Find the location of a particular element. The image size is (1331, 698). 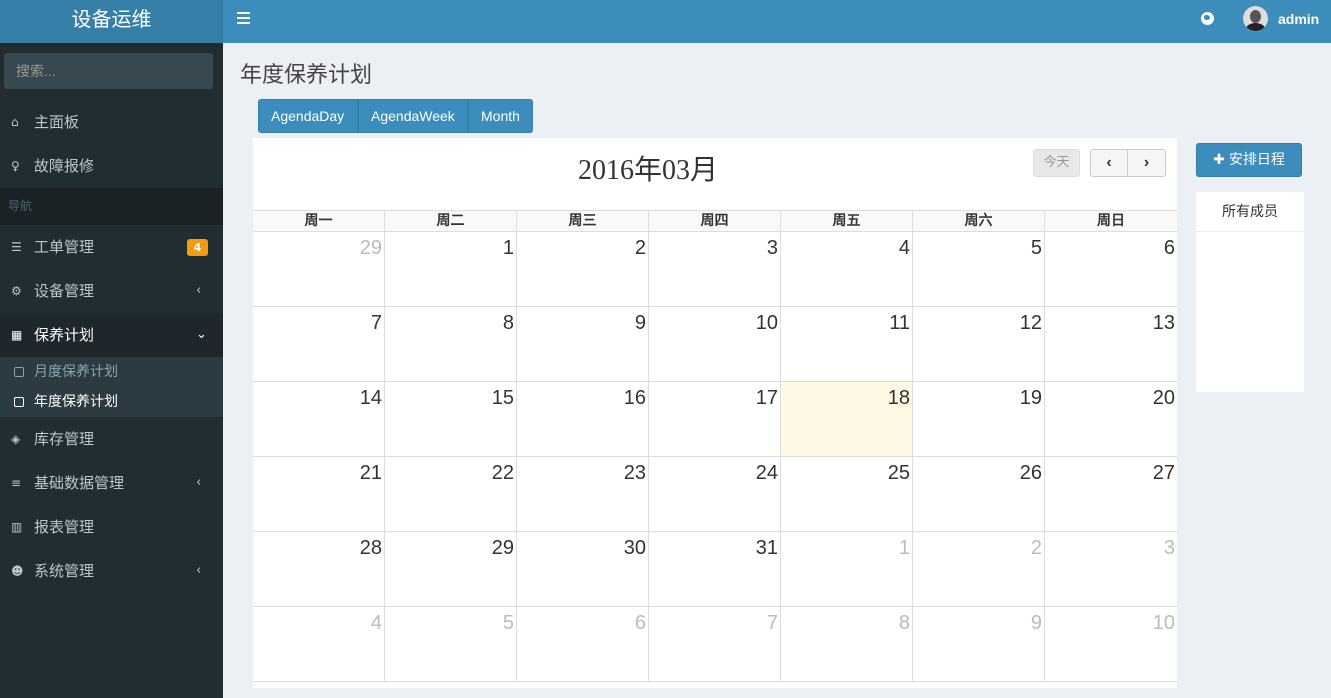

app-logo: 设备运维 is located at coordinates (111, 21).